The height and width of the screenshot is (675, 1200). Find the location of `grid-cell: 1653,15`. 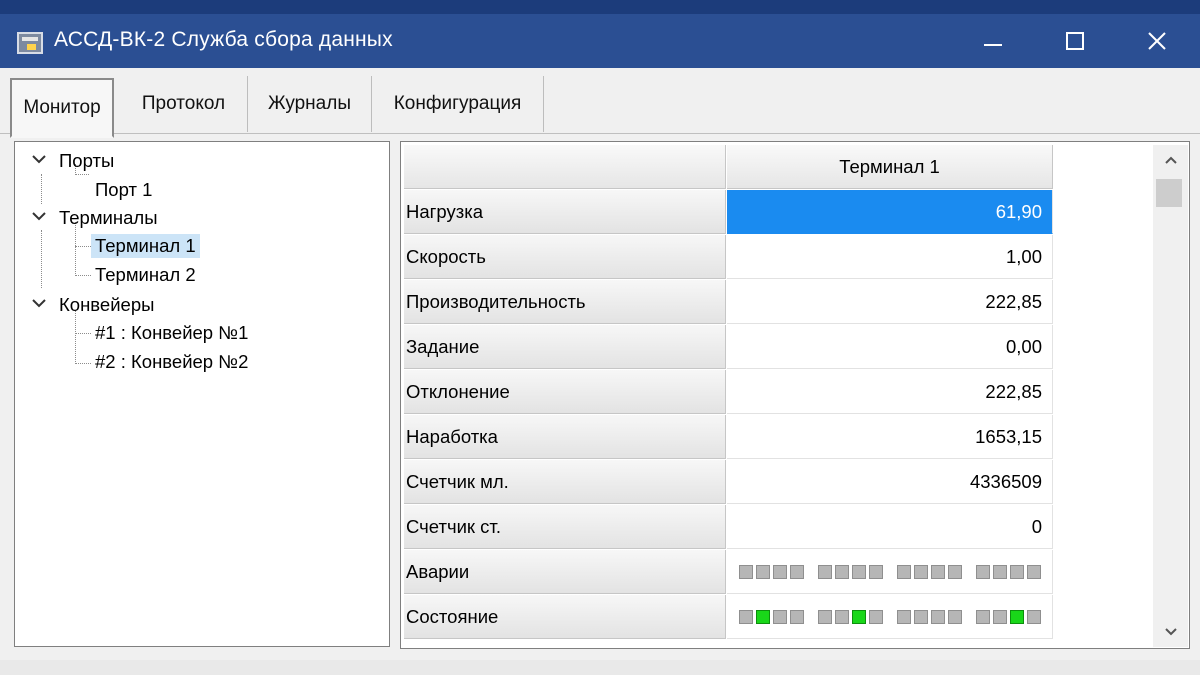

grid-cell: 1653,15 is located at coordinates (890, 437).